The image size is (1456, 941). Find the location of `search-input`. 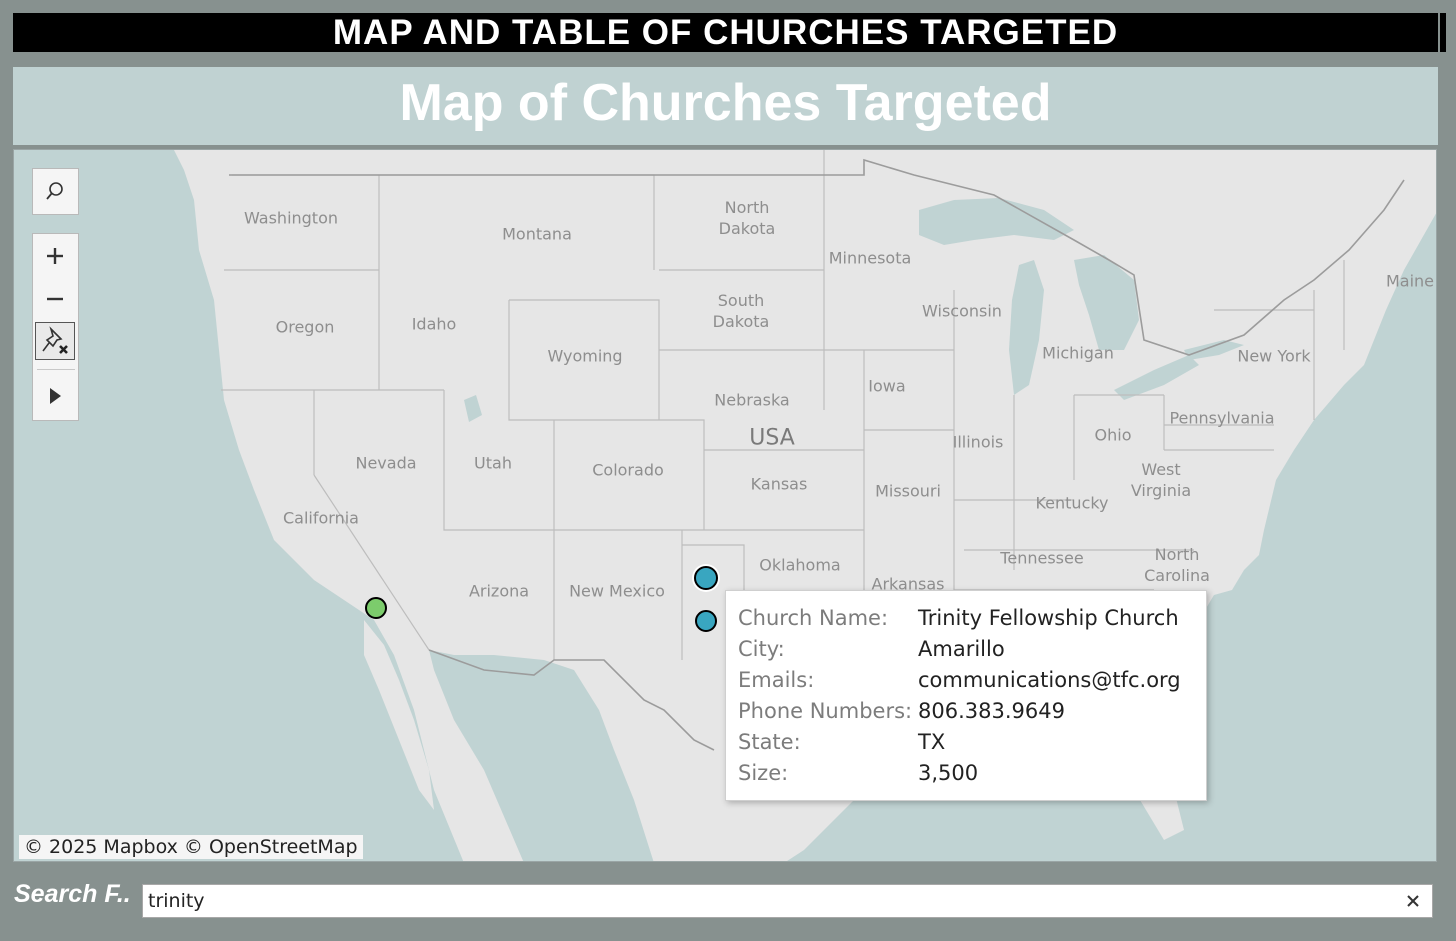

search-input is located at coordinates (773, 901).